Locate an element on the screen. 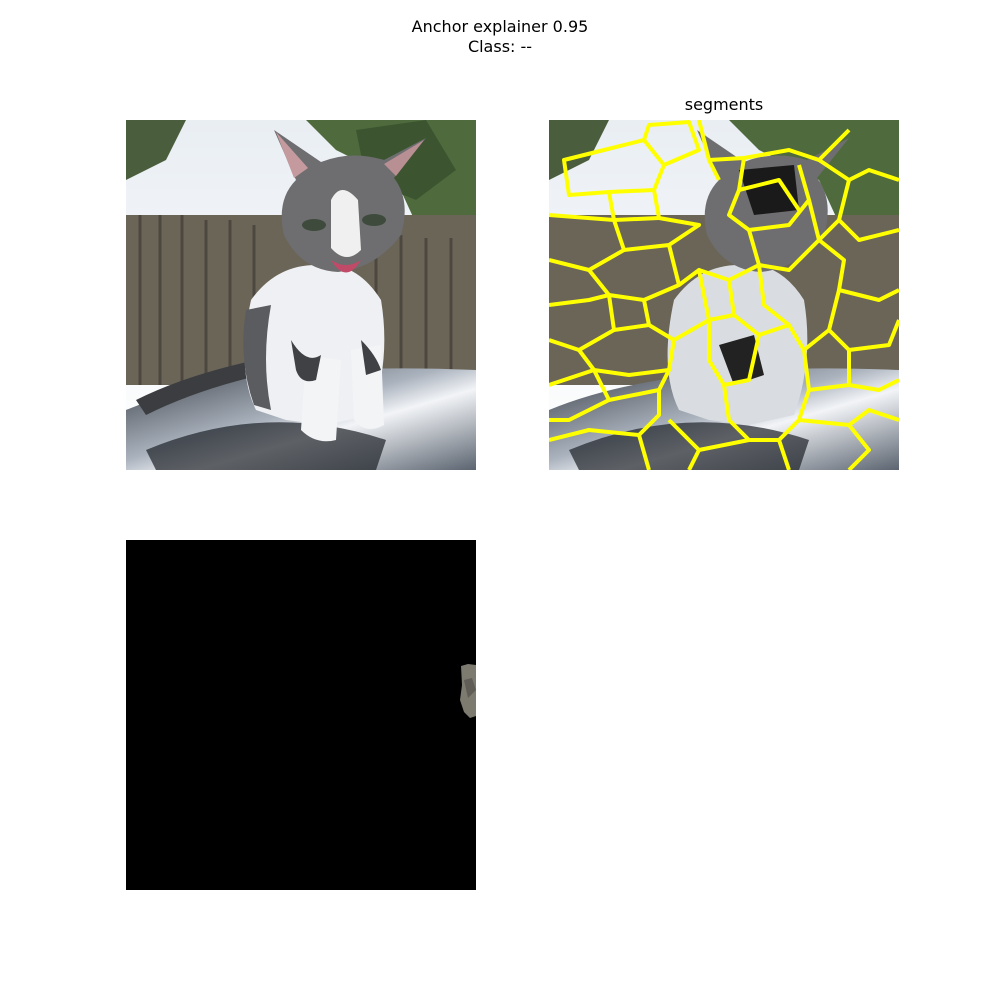  anchor-image-panel is located at coordinates (301, 715).